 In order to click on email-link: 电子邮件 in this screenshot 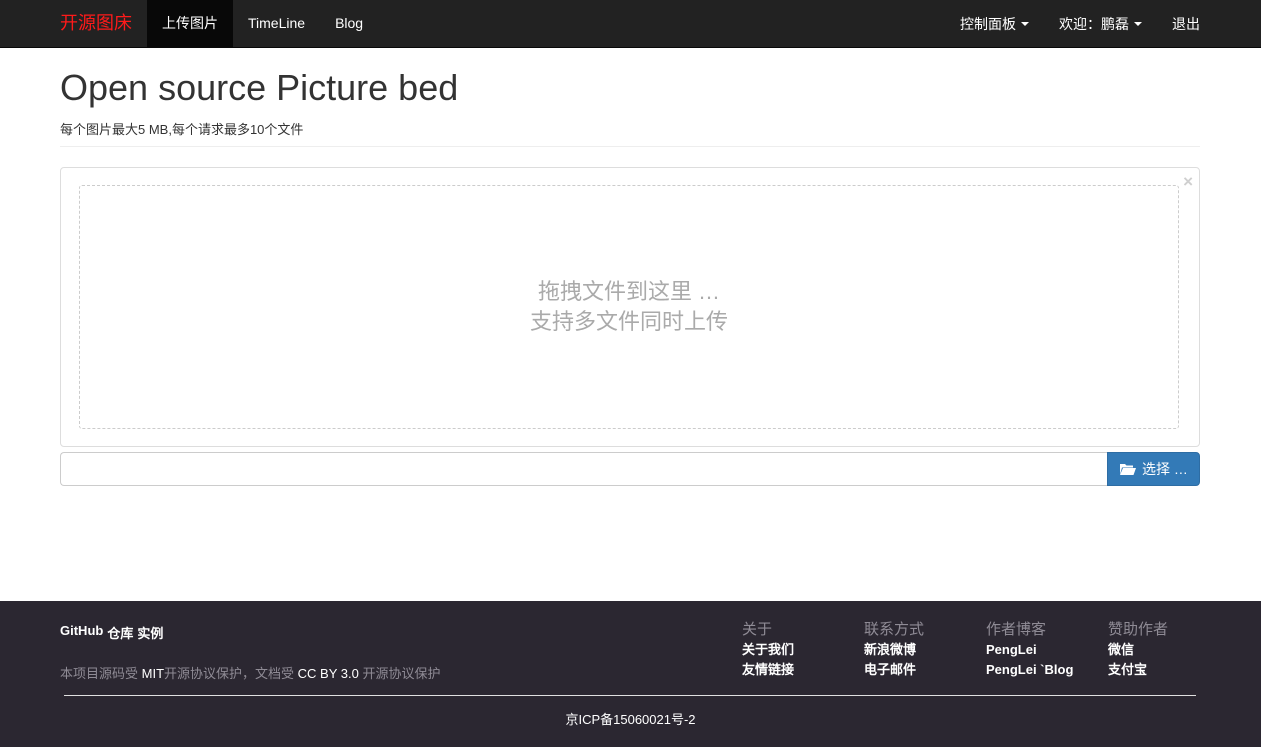, I will do `click(919, 670)`.